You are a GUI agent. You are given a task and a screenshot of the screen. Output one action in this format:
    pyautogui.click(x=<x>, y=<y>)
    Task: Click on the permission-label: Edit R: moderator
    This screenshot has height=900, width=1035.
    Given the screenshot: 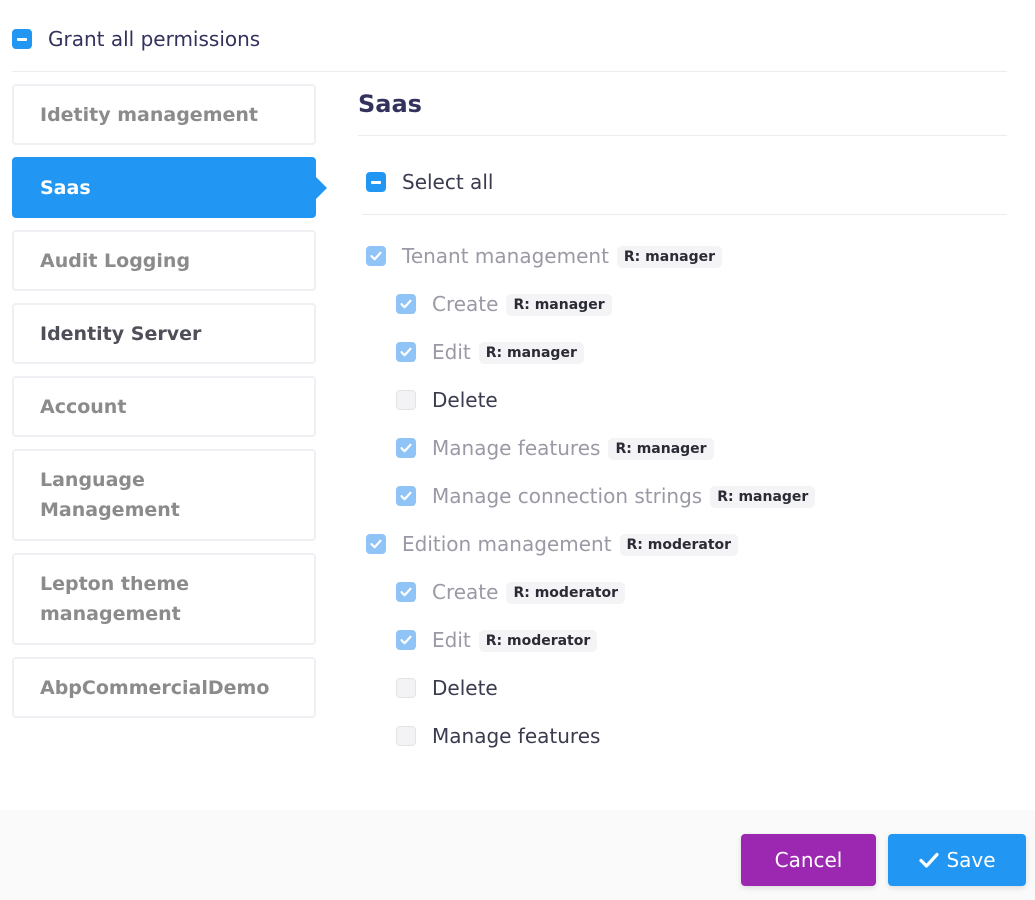 What is the action you would take?
    pyautogui.click(x=515, y=640)
    